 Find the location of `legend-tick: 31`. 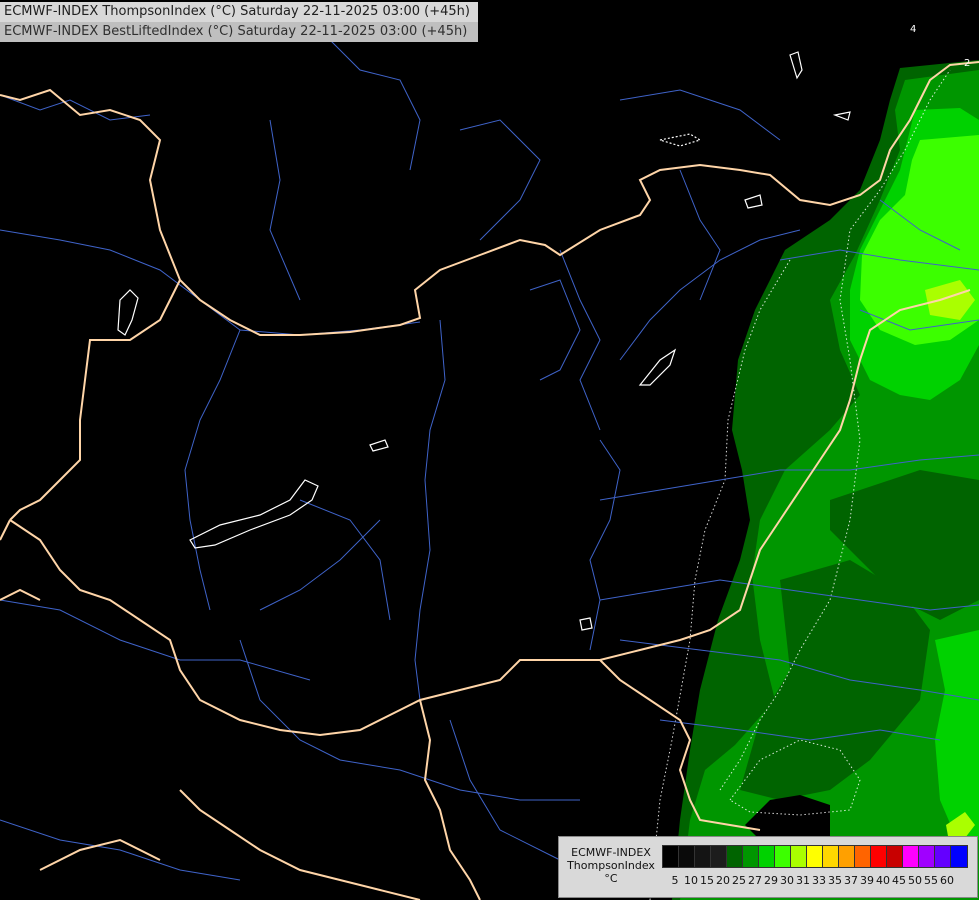

legend-tick: 31 is located at coordinates (803, 880).